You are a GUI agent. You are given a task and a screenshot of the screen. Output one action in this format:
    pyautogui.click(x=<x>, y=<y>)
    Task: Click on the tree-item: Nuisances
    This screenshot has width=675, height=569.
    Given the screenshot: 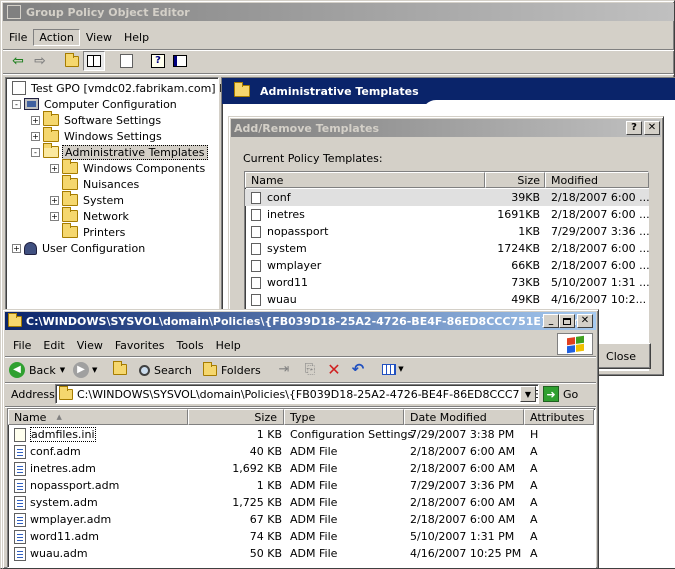 What is the action you would take?
    pyautogui.click(x=95, y=183)
    